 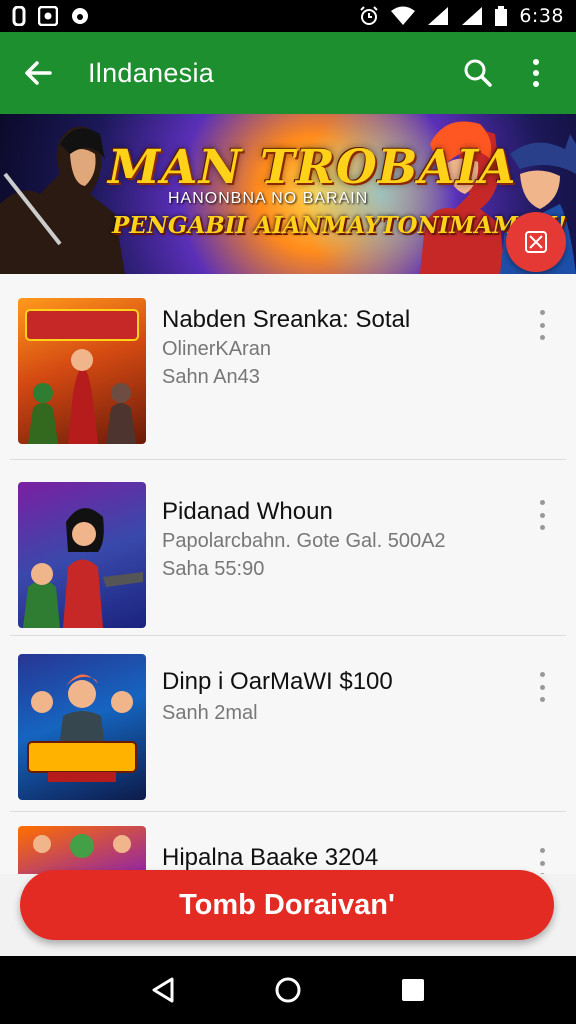 I want to click on close-box-icon, so click(x=536, y=242).